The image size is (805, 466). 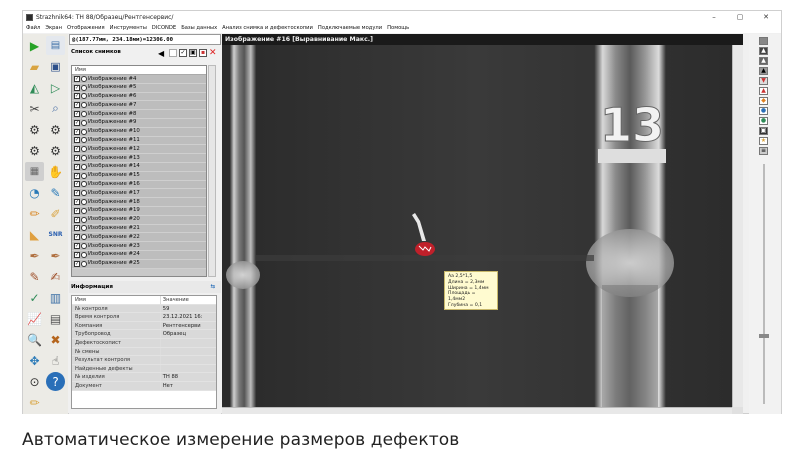 I want to click on filter-tool-icon: ▼, so click(x=763, y=81).